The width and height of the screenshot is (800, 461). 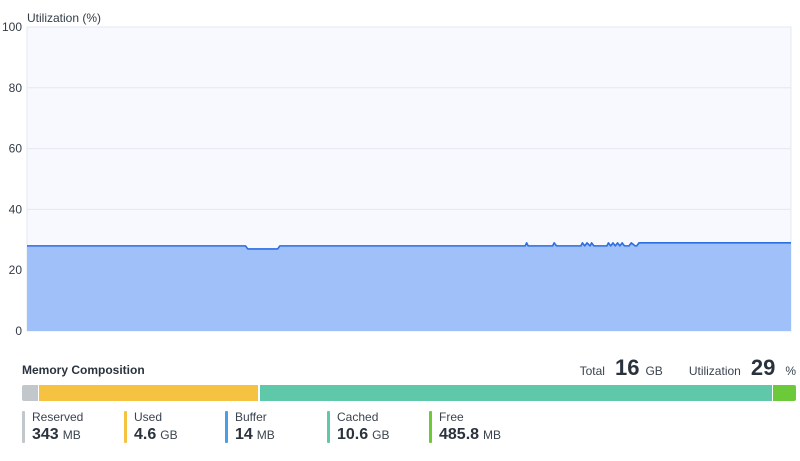 I want to click on legend-value-row: 343 MB, so click(x=78, y=435).